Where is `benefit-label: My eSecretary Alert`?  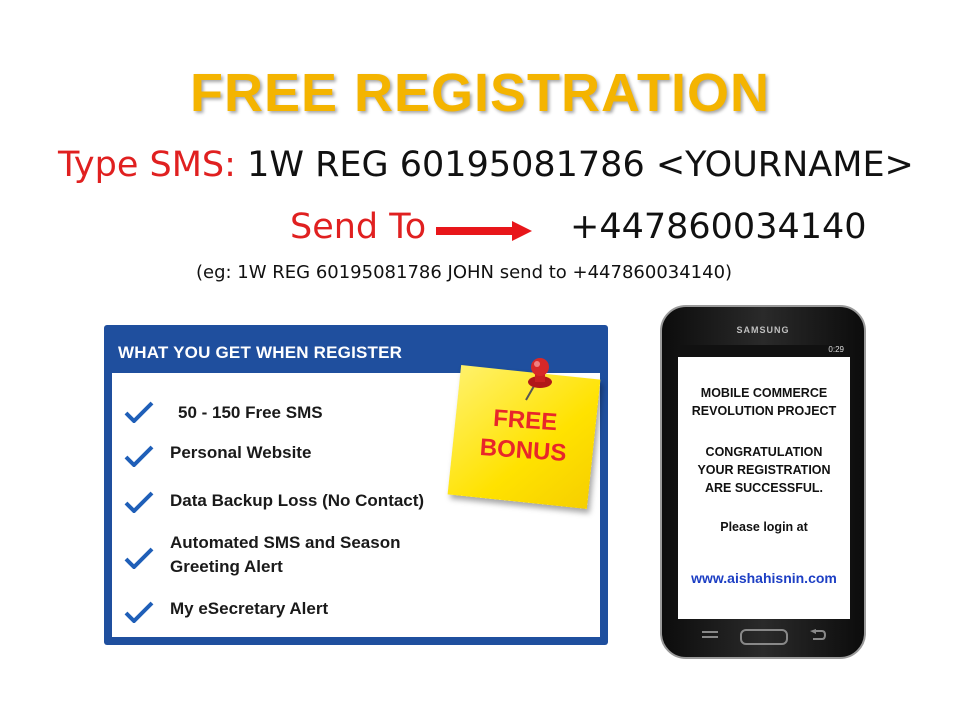 benefit-label: My eSecretary Alert is located at coordinates (249, 608).